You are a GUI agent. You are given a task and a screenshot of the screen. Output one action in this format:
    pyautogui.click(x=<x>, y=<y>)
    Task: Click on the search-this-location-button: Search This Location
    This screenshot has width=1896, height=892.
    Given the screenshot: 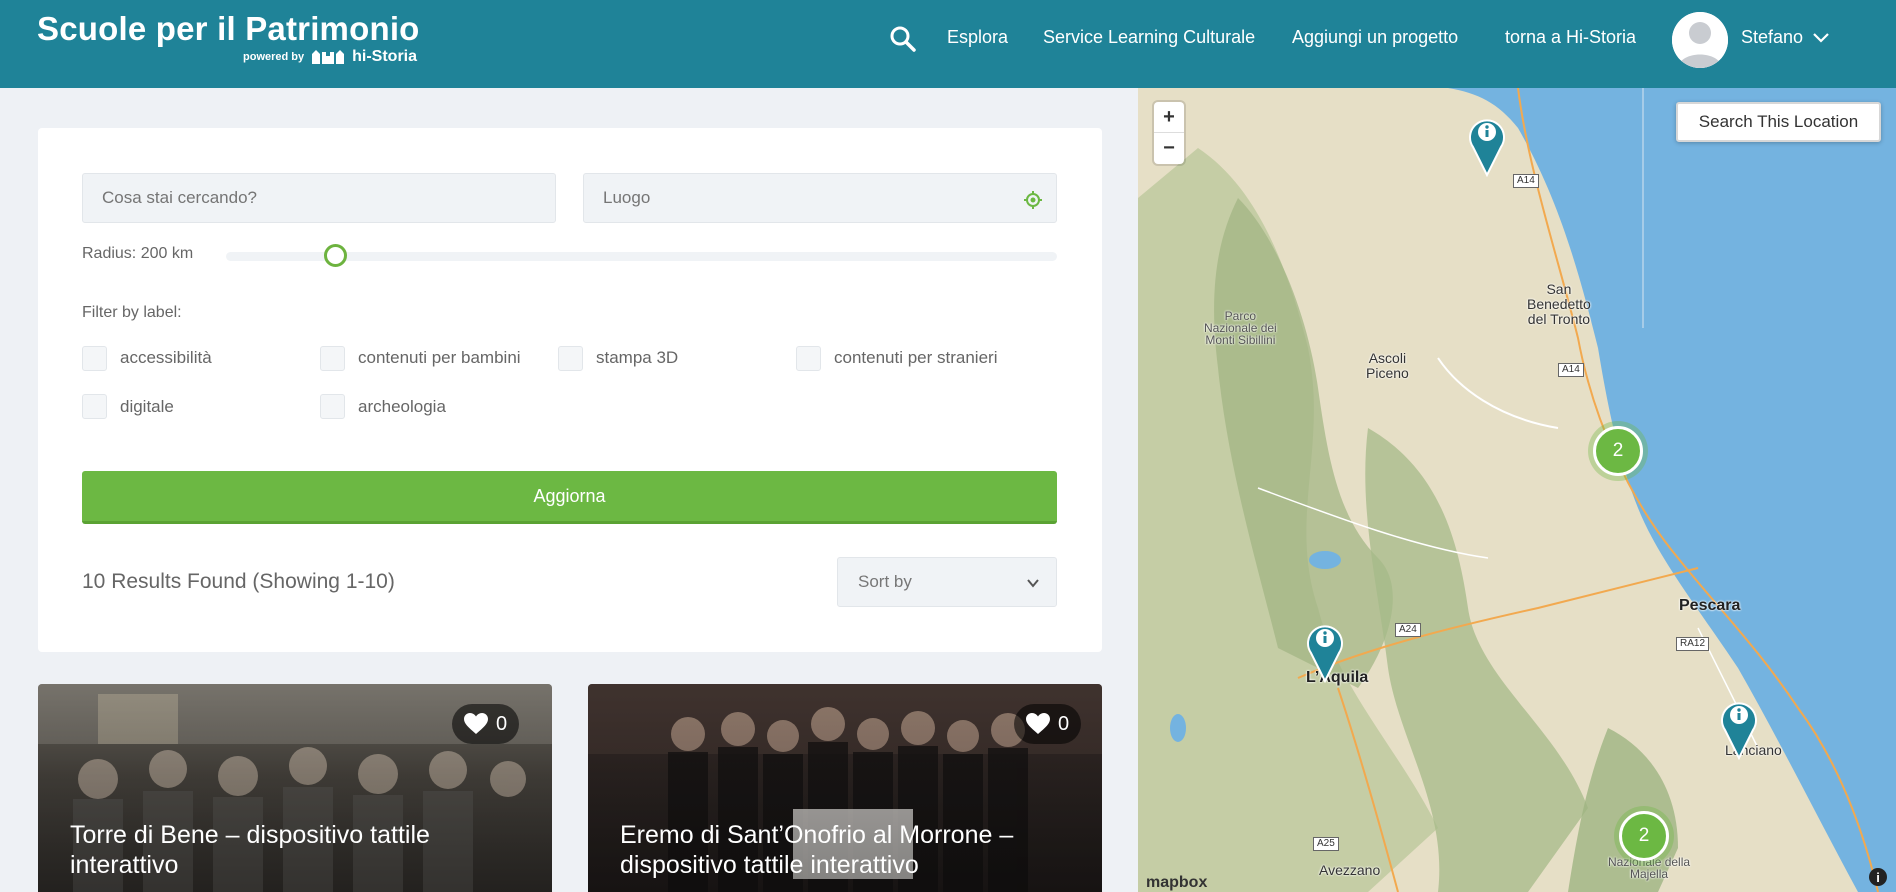 What is the action you would take?
    pyautogui.click(x=1778, y=122)
    